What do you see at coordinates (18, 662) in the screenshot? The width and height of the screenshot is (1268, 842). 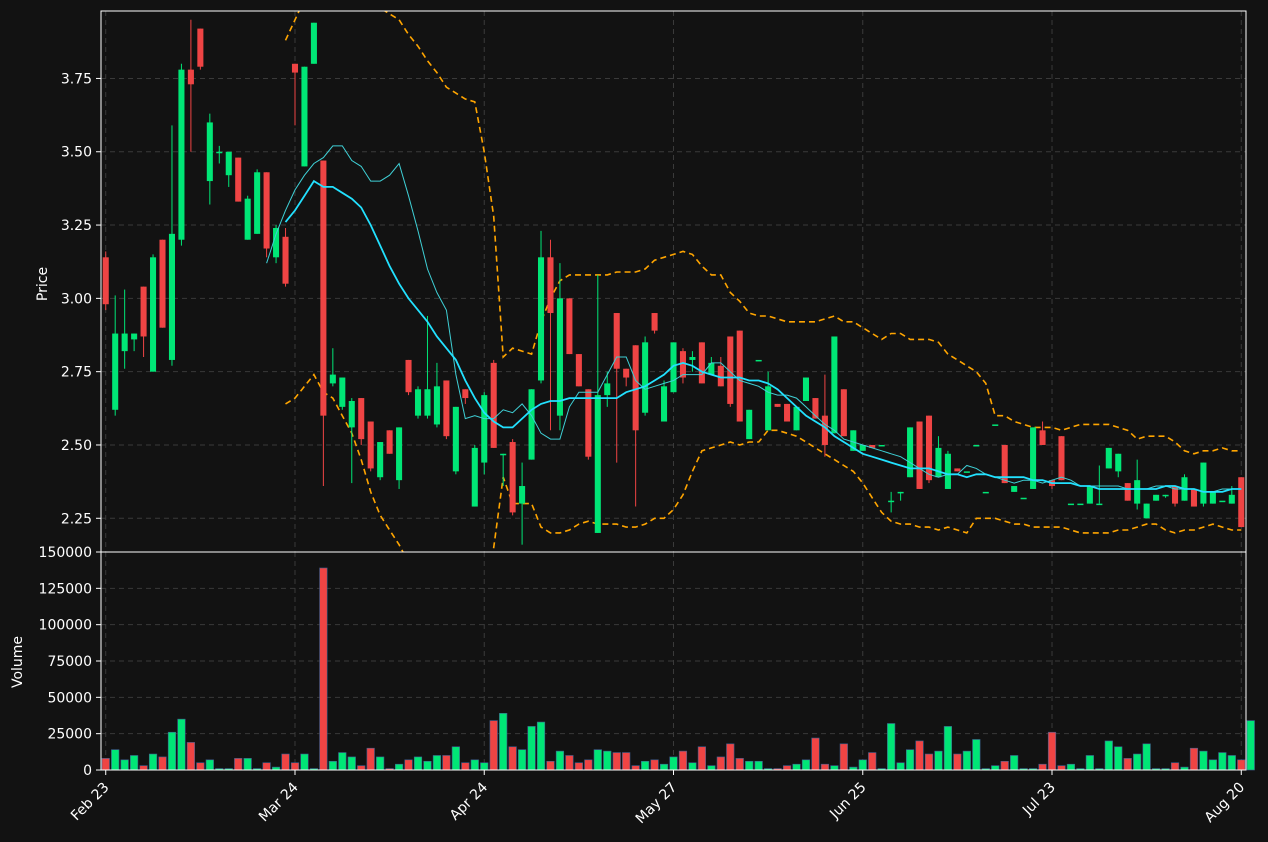 I see `volume-axis-label: Volume` at bounding box center [18, 662].